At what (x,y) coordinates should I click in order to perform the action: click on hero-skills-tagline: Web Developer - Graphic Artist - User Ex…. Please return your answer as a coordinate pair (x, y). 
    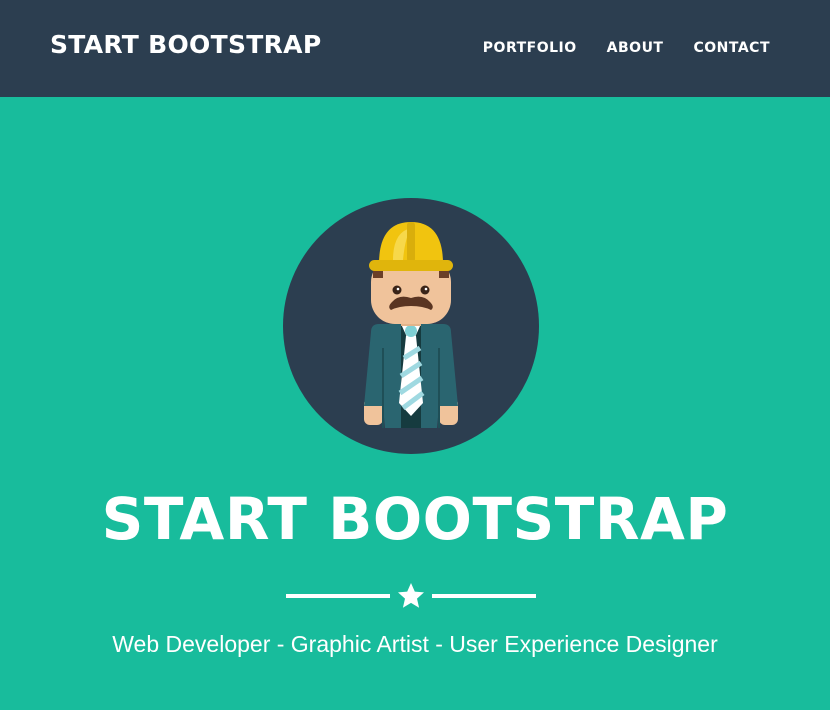
    Looking at the image, I should click on (415, 644).